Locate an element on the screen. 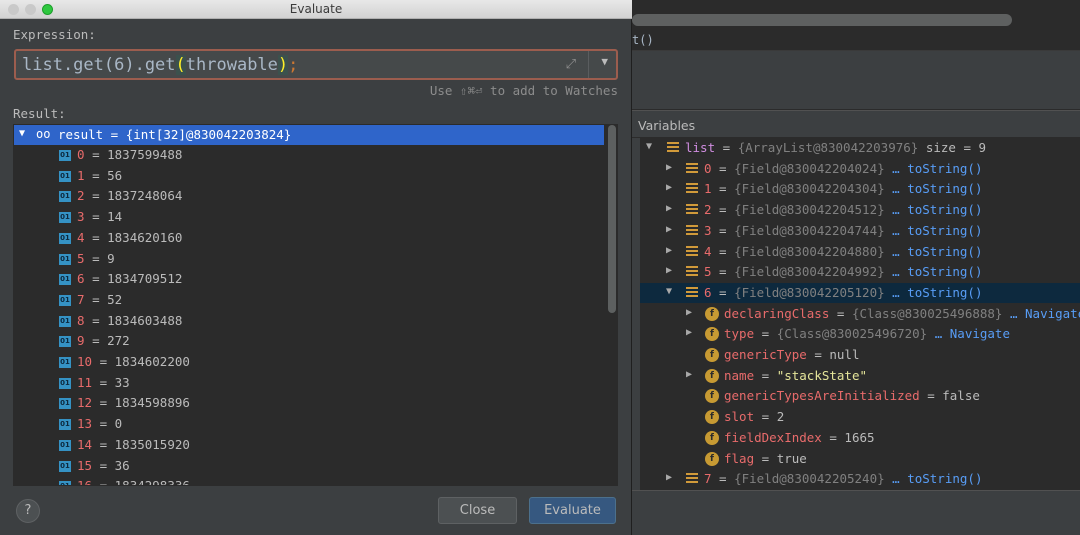 This screenshot has width=1080, height=535. result-vertical-scrollbar is located at coordinates (611, 305).